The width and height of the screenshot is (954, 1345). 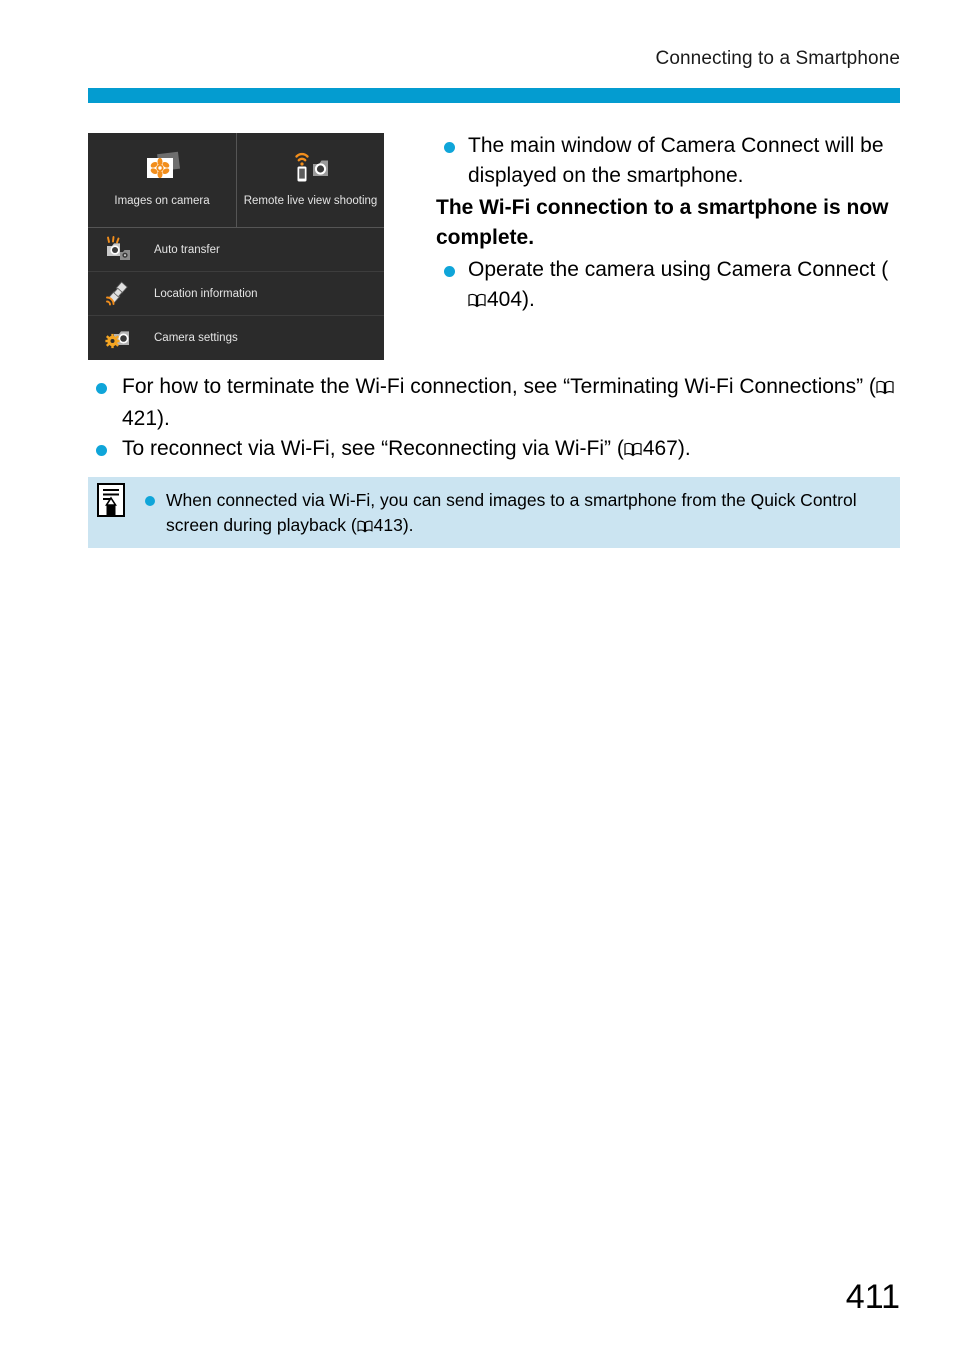 I want to click on header-rule, so click(x=494, y=95).